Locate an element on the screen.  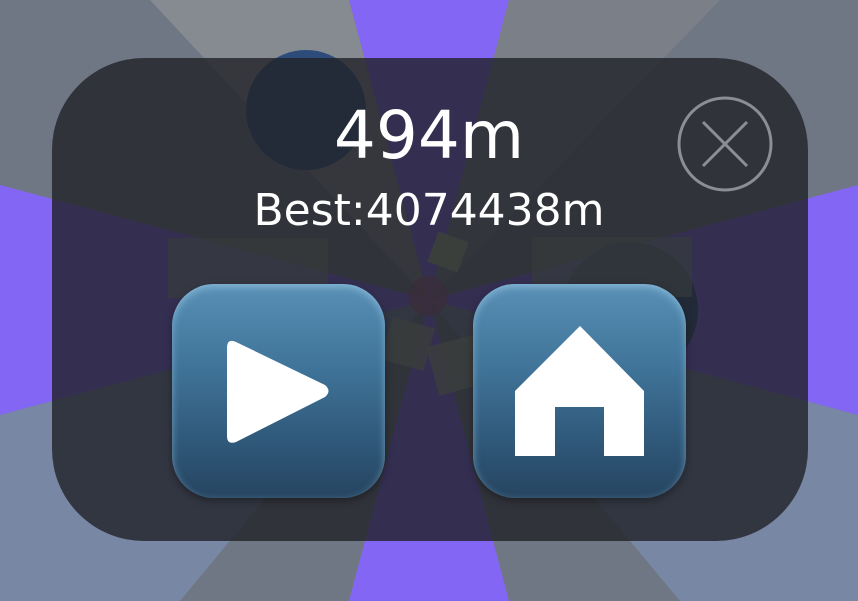
home-icon is located at coordinates (579, 391).